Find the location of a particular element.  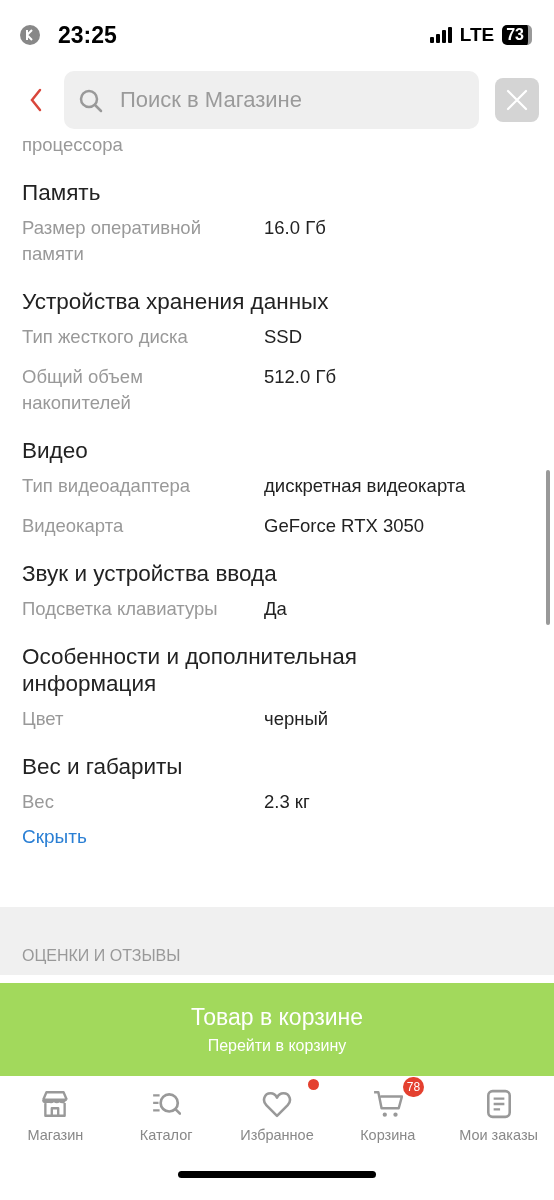

nav-label: Каталог is located at coordinates (166, 1135).